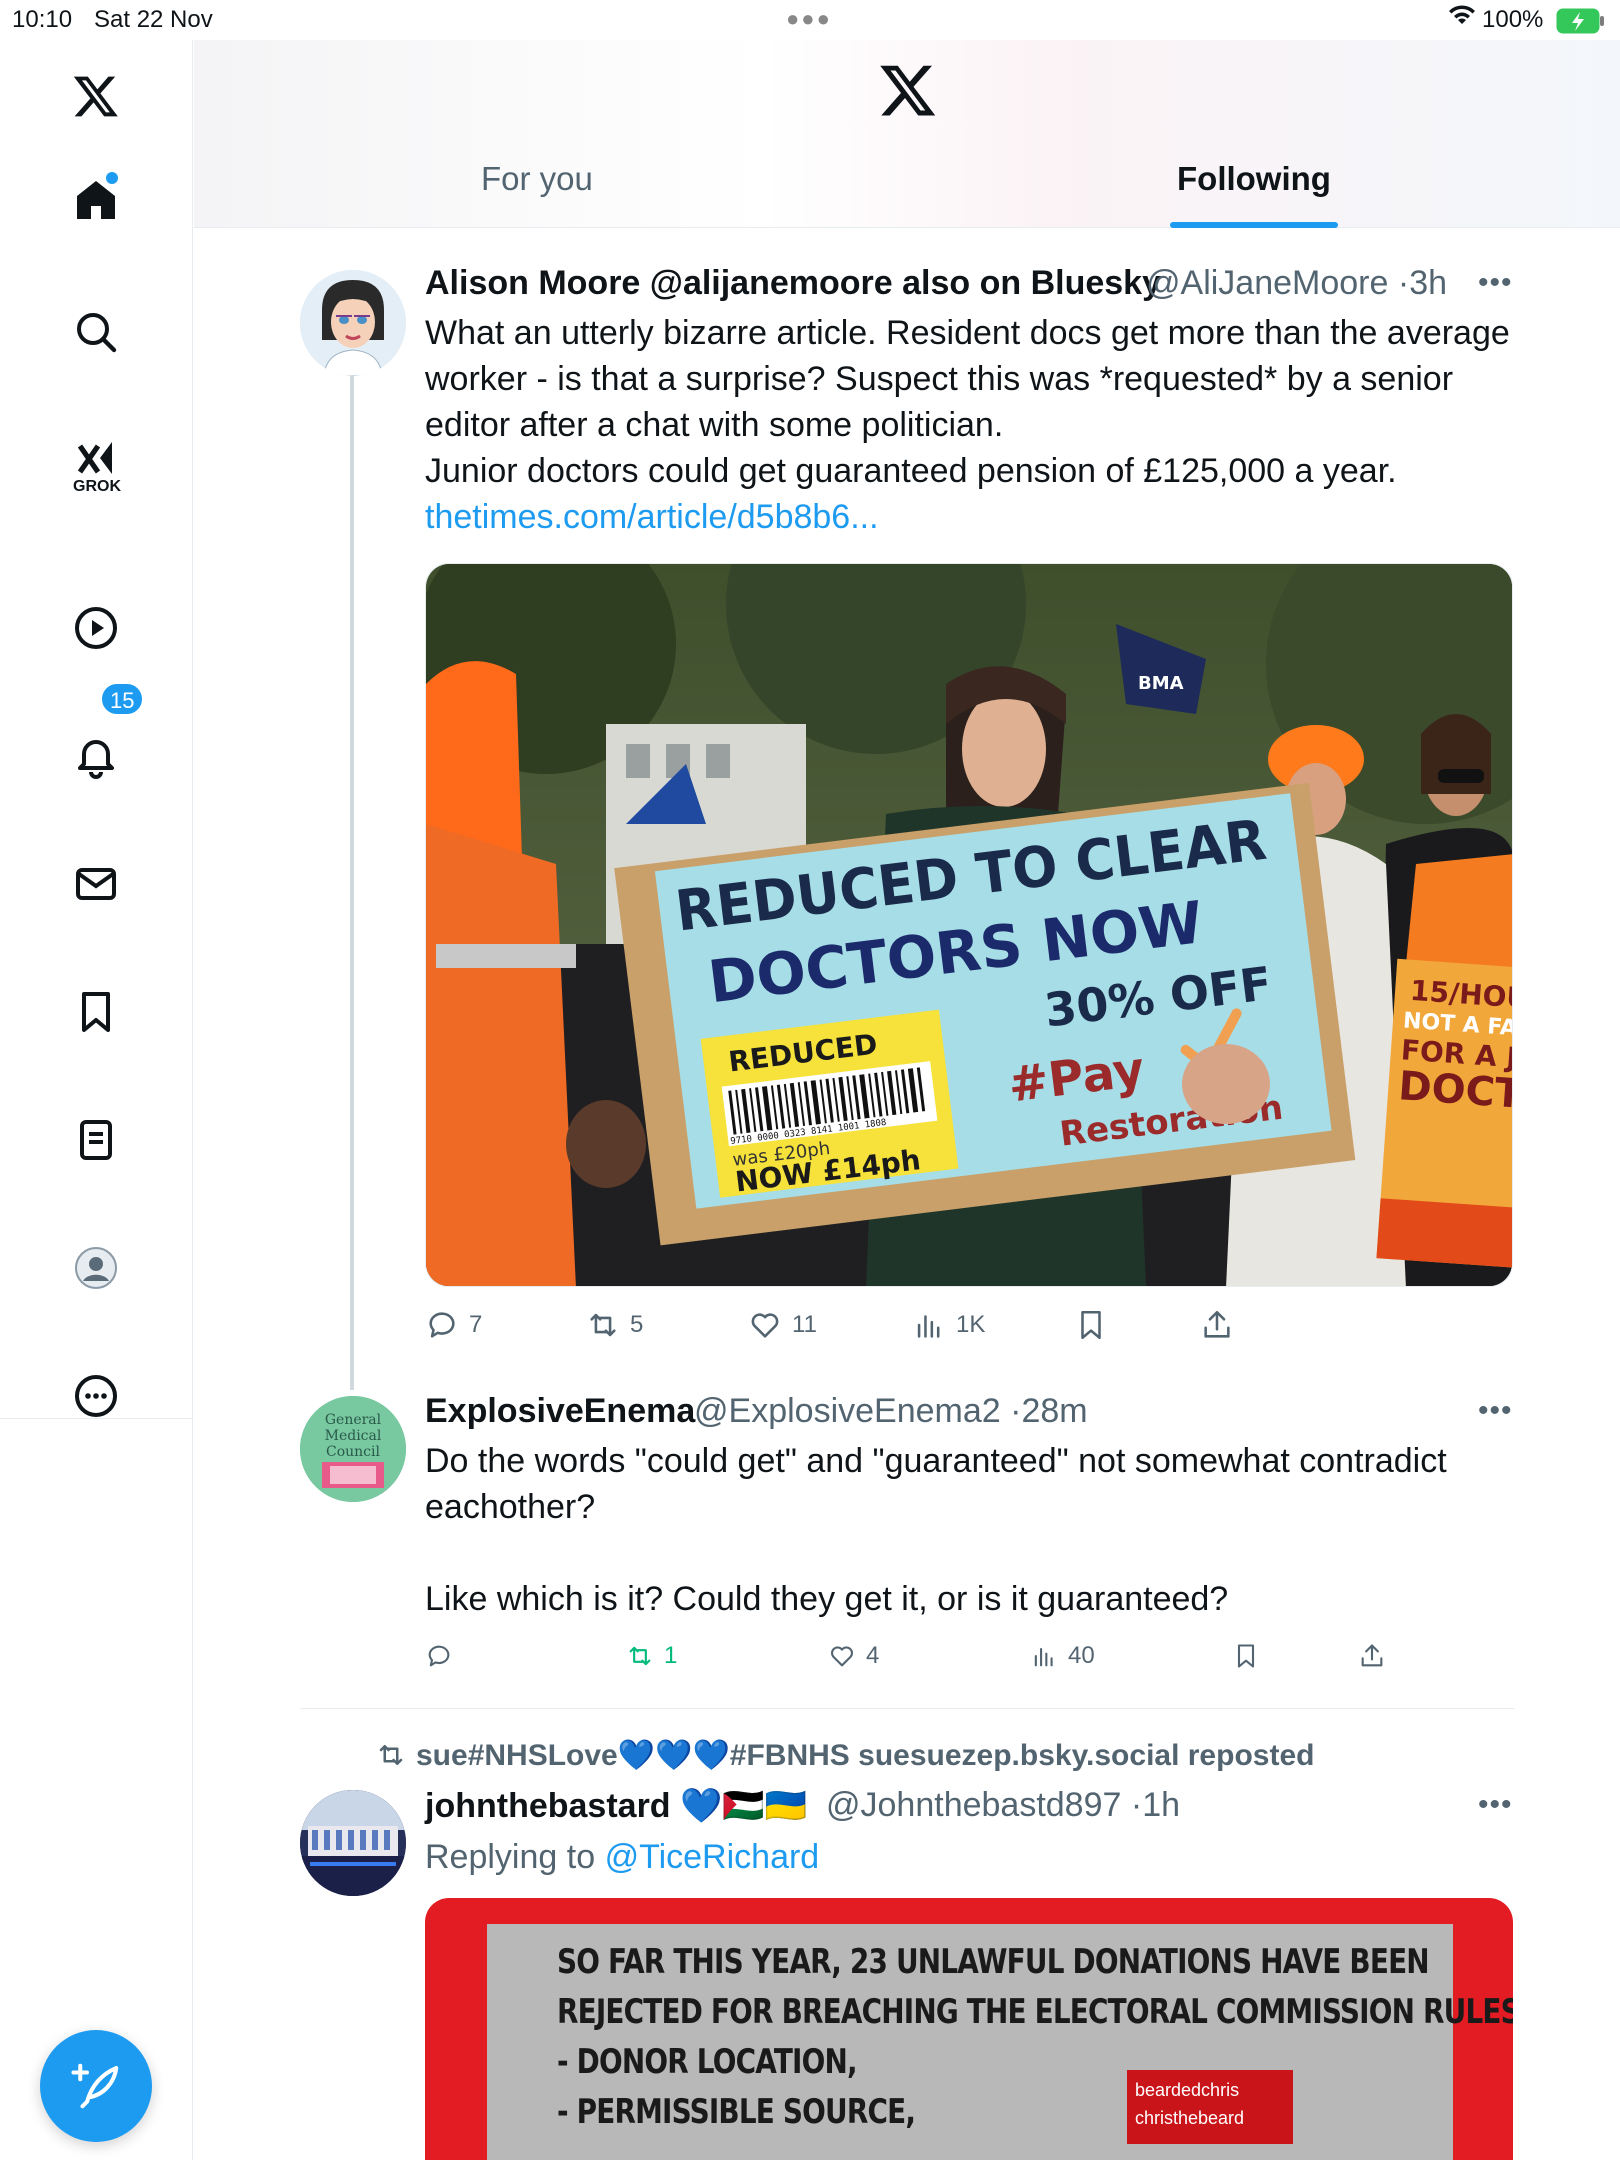 This screenshot has width=1620, height=2160. I want to click on tweet-handle: @AliJaneMoore, so click(1267, 283).